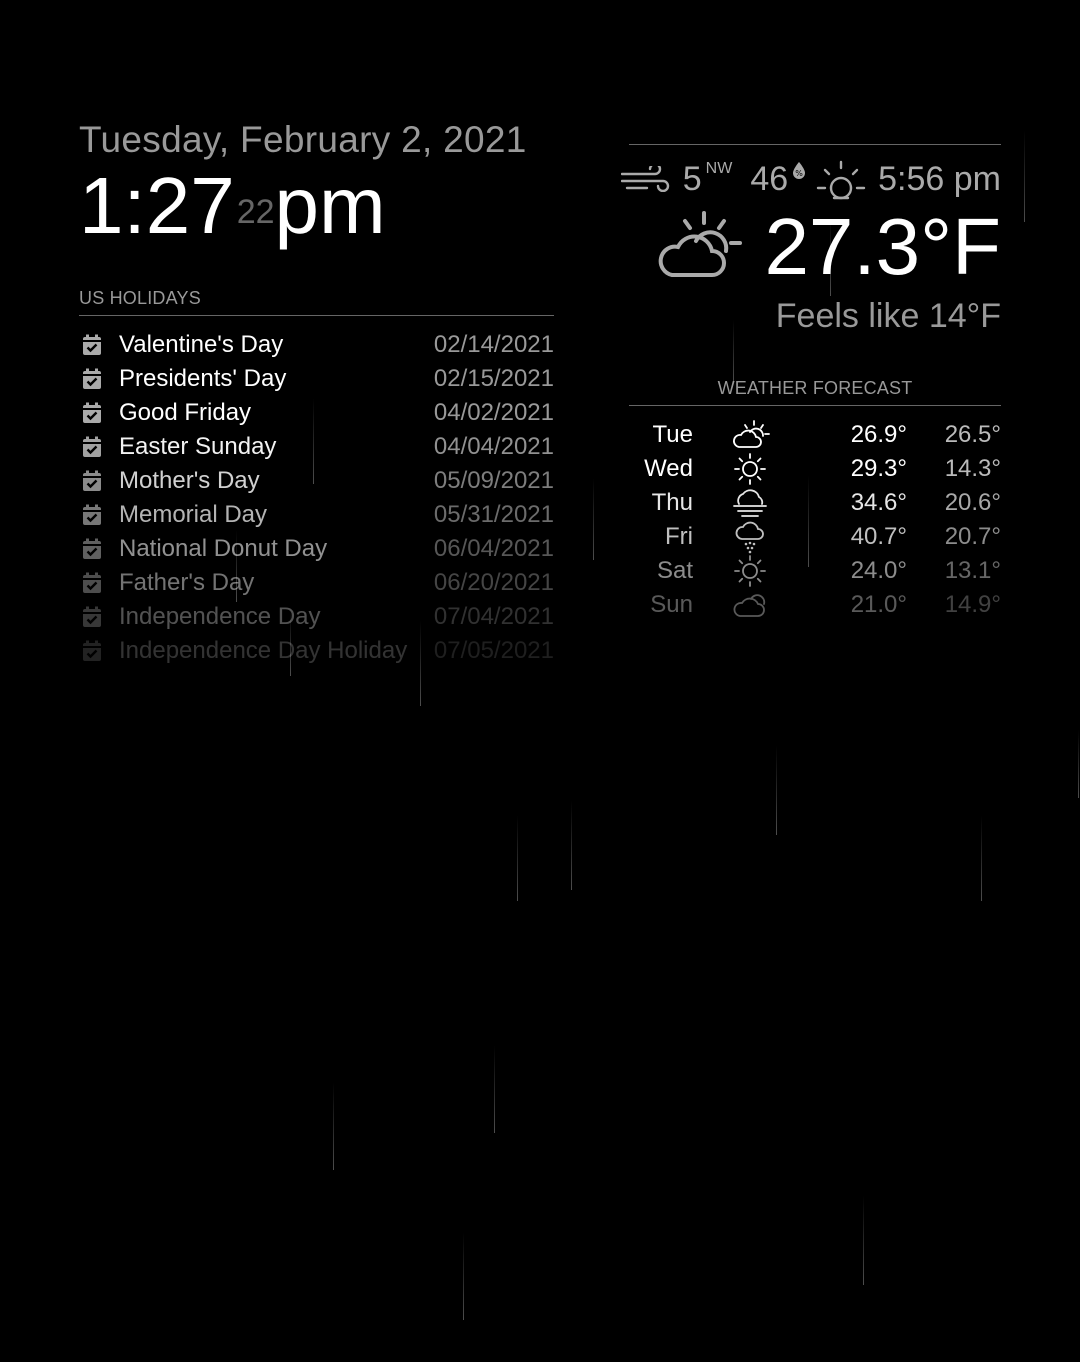 The width and height of the screenshot is (1080, 1362). Describe the element at coordinates (878, 570) in the screenshot. I see `forecast-max-temp: 24.0°` at that location.